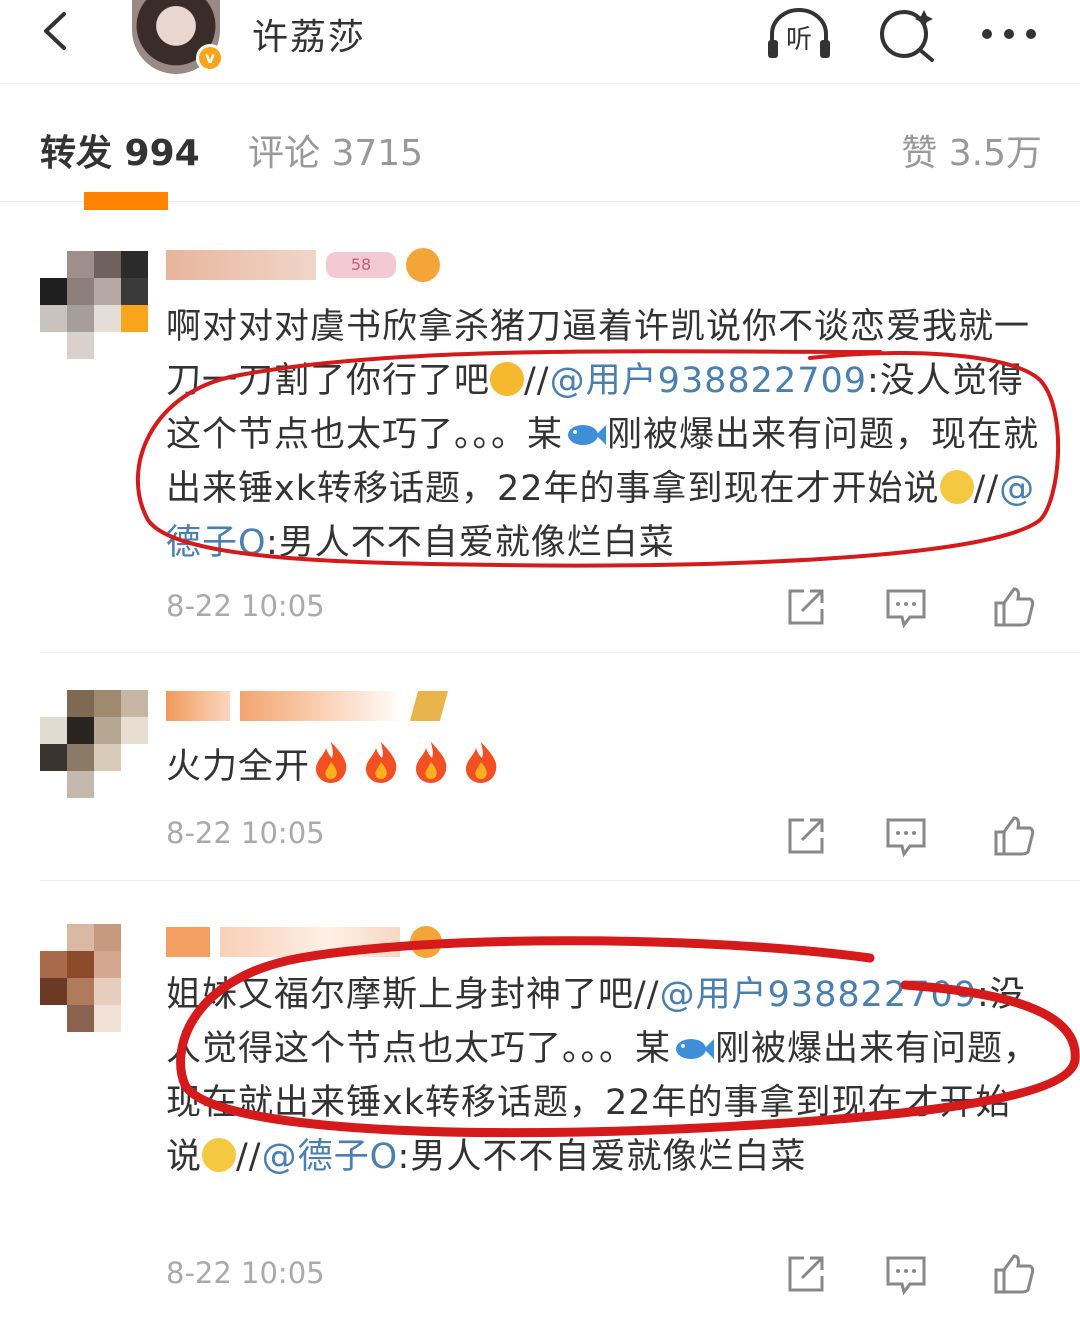  Describe the element at coordinates (309, 34) in the screenshot. I see `page-title: 许荔莎` at that location.